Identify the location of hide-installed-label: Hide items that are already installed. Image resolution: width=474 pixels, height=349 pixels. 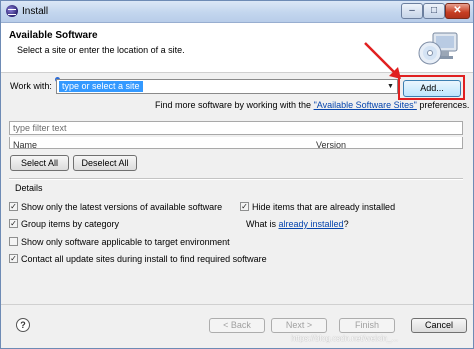
(324, 207).